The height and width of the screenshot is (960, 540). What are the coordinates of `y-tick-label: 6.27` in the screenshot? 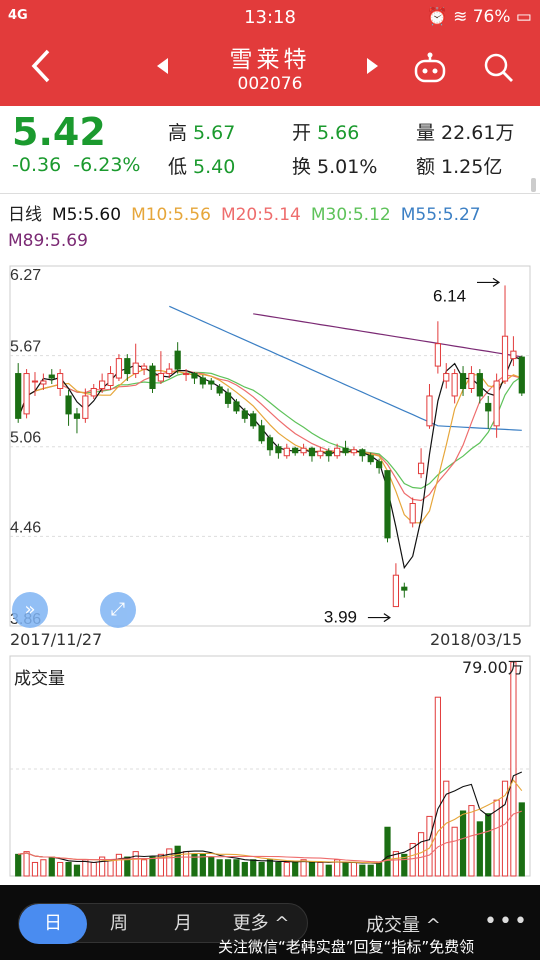 It's located at (25, 275).